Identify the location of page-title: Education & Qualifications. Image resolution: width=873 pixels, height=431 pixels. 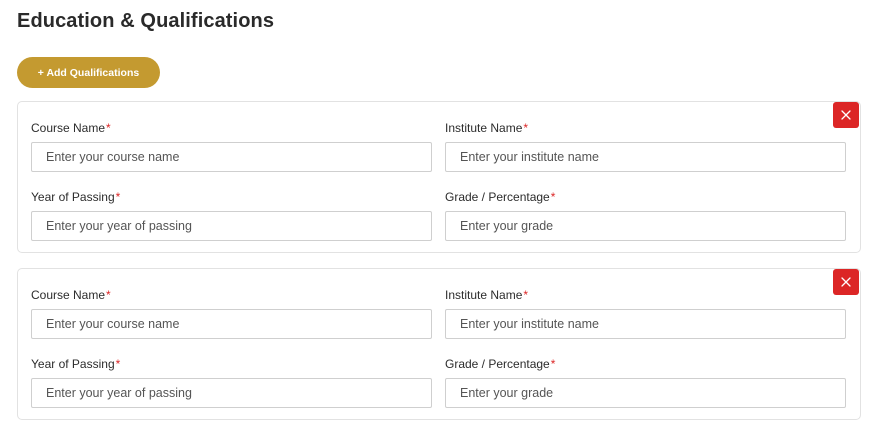
(146, 21).